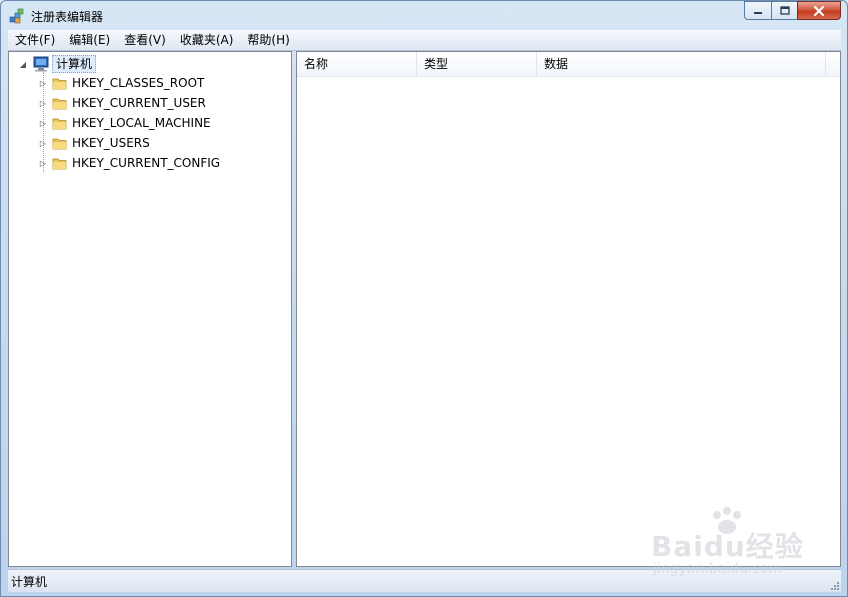  Describe the element at coordinates (74, 64) in the screenshot. I see `tree-item-label: 计算机` at that location.